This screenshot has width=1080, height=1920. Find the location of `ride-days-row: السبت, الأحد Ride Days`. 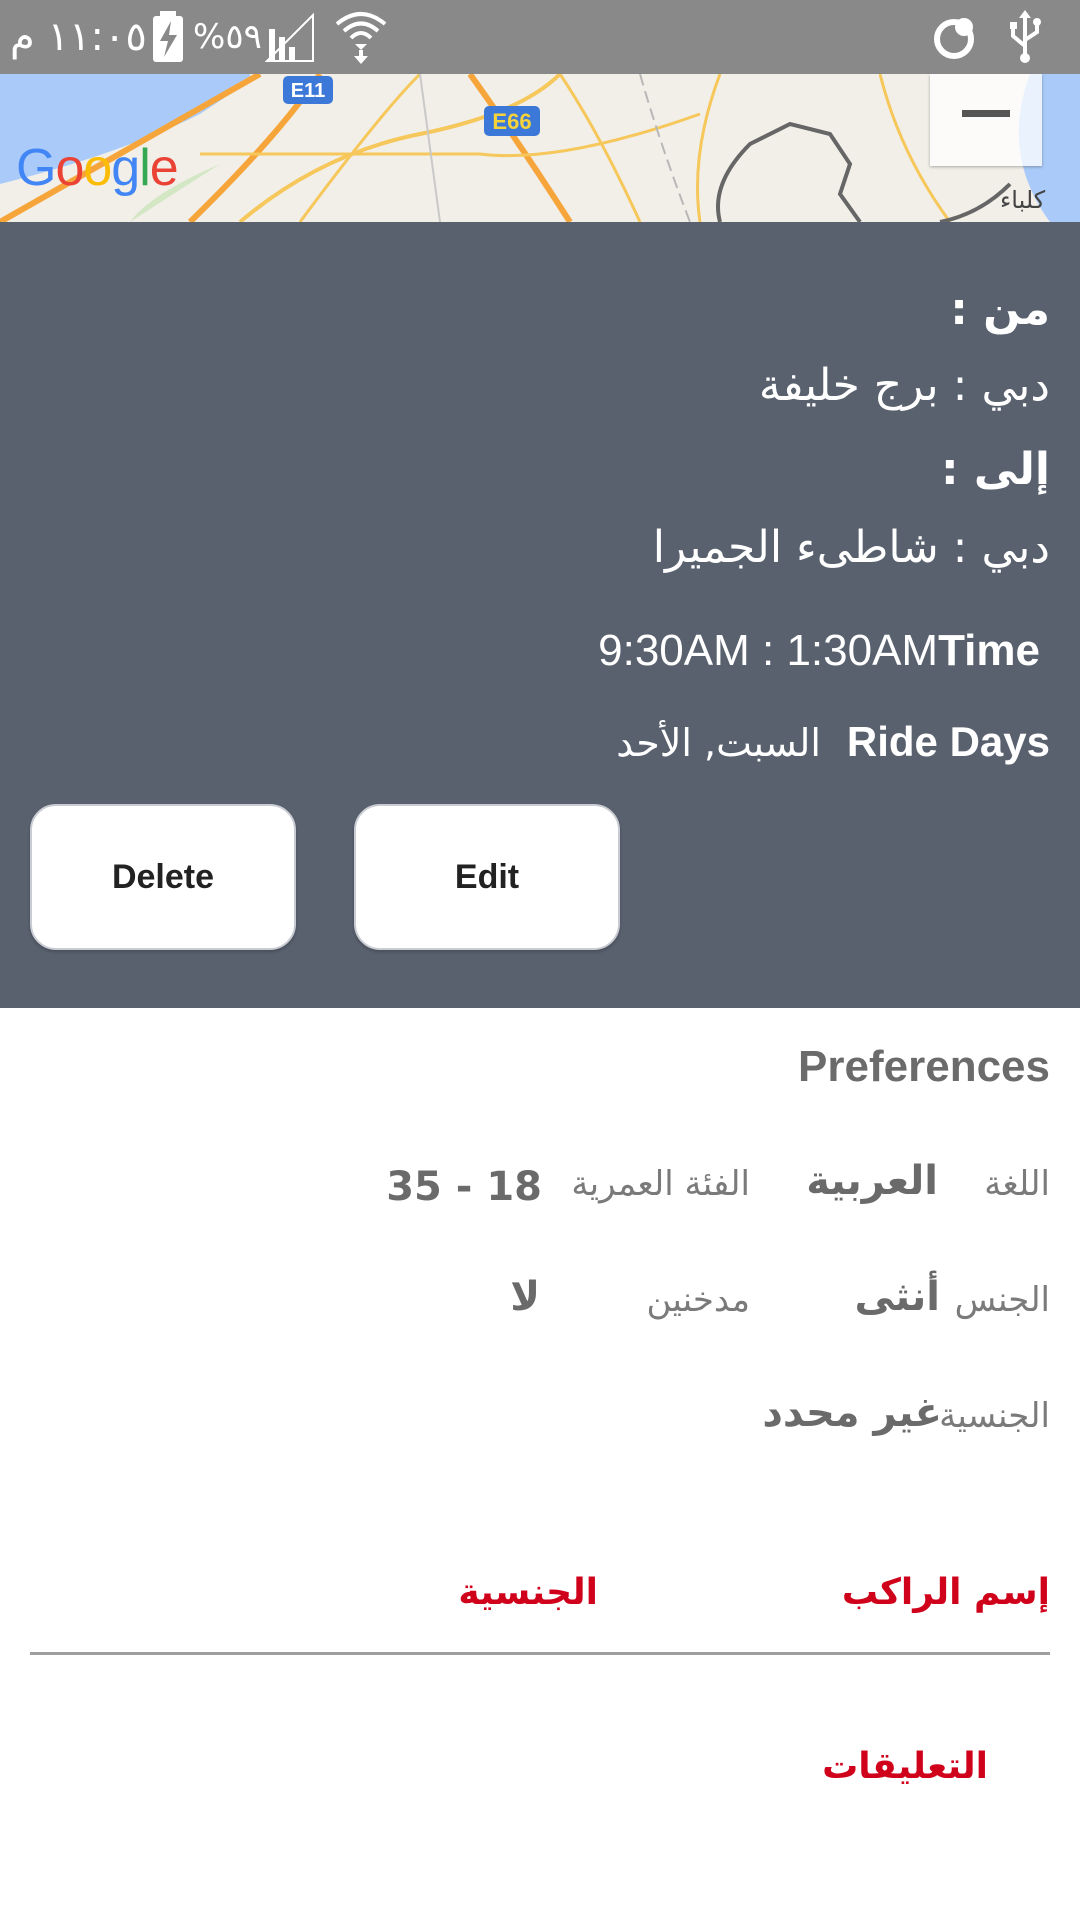

ride-days-row: السبت, الأحد Ride Days is located at coordinates (833, 742).